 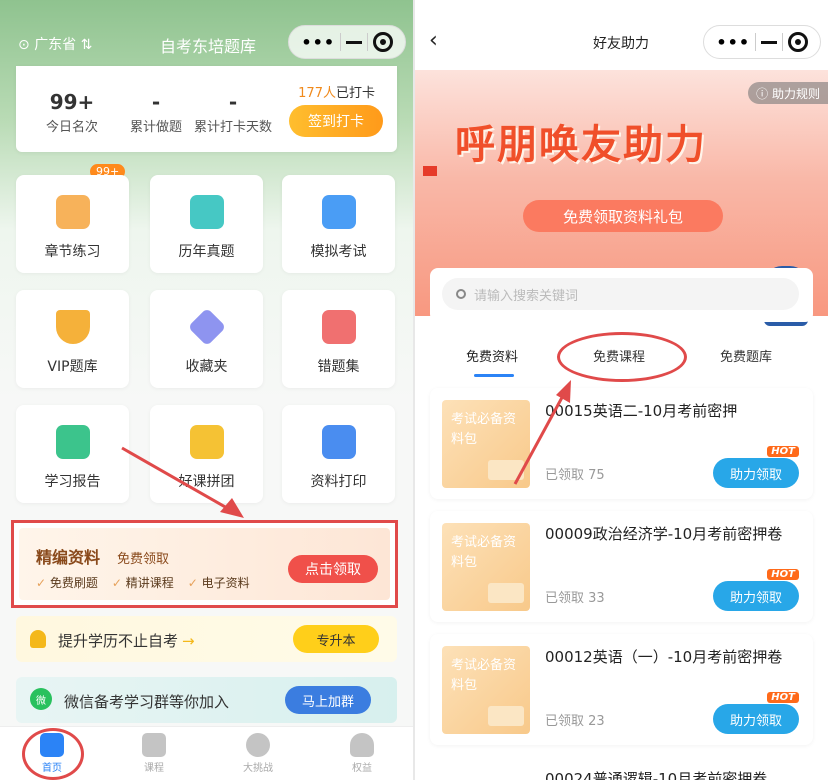 I want to click on arrowhead-courses, so click(x=563, y=391).